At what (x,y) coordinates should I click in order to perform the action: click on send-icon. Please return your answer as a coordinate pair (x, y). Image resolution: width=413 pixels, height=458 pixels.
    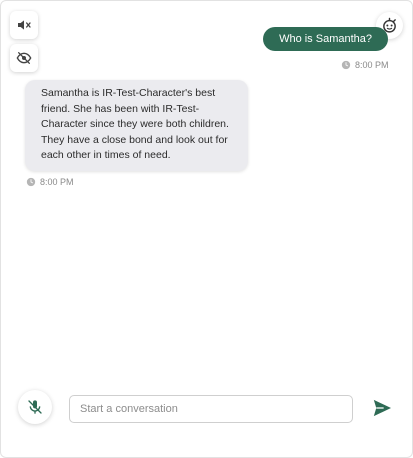
    Looking at the image, I should click on (382, 408).